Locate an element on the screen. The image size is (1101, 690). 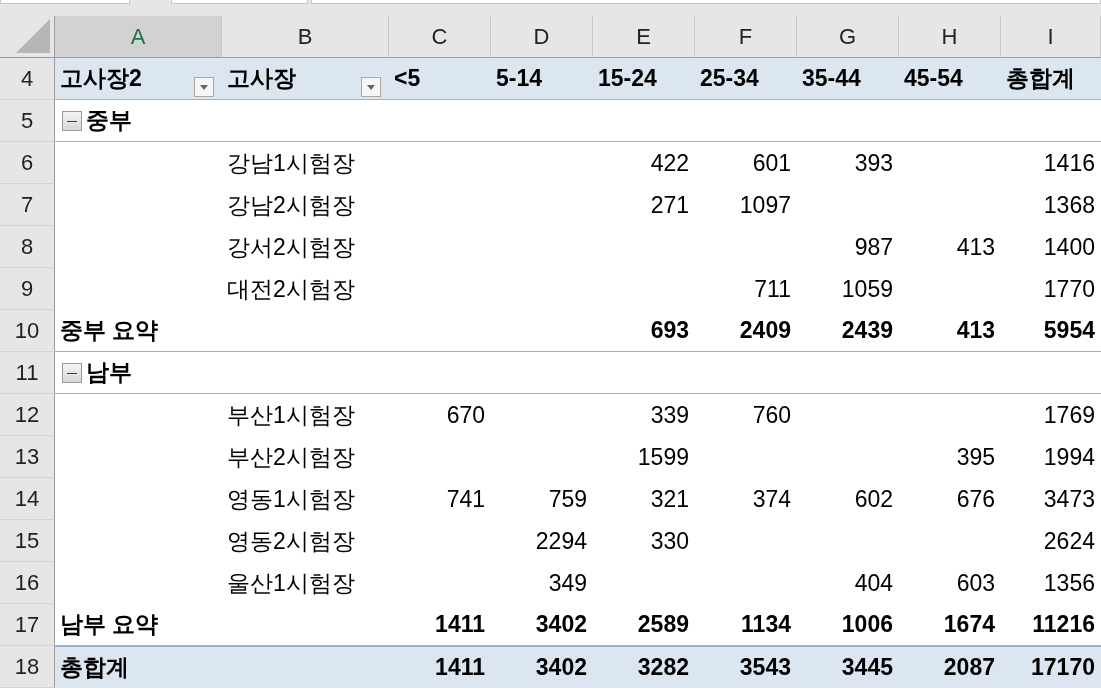
row-label: 총합계 is located at coordinates (94, 668).